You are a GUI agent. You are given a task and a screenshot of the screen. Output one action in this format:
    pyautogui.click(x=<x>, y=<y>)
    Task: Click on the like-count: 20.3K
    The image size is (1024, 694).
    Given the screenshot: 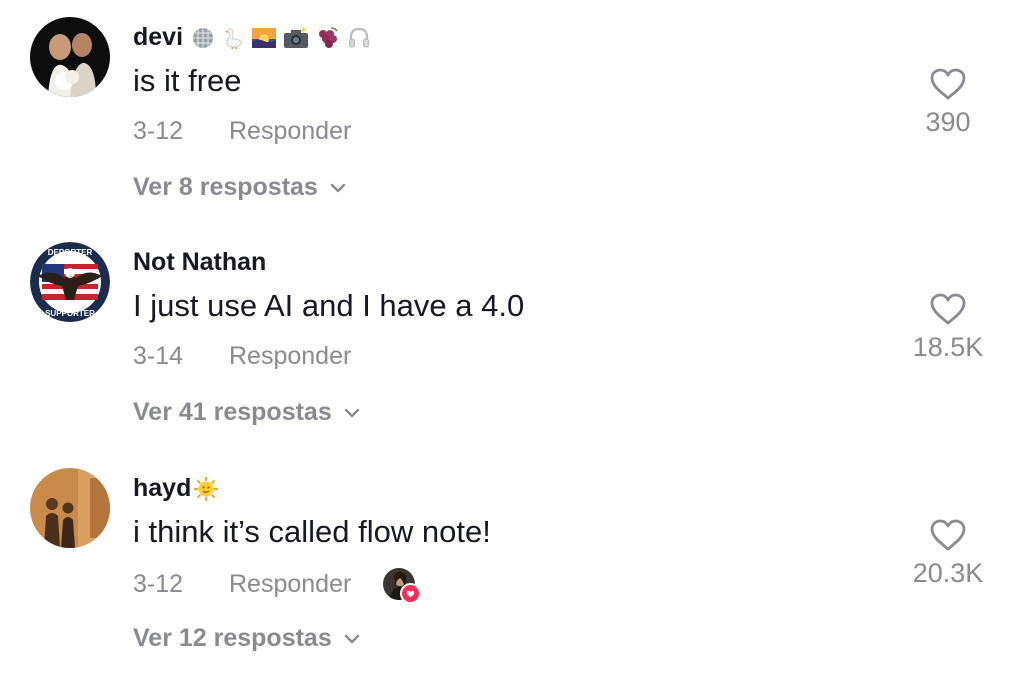 What is the action you would take?
    pyautogui.click(x=948, y=573)
    